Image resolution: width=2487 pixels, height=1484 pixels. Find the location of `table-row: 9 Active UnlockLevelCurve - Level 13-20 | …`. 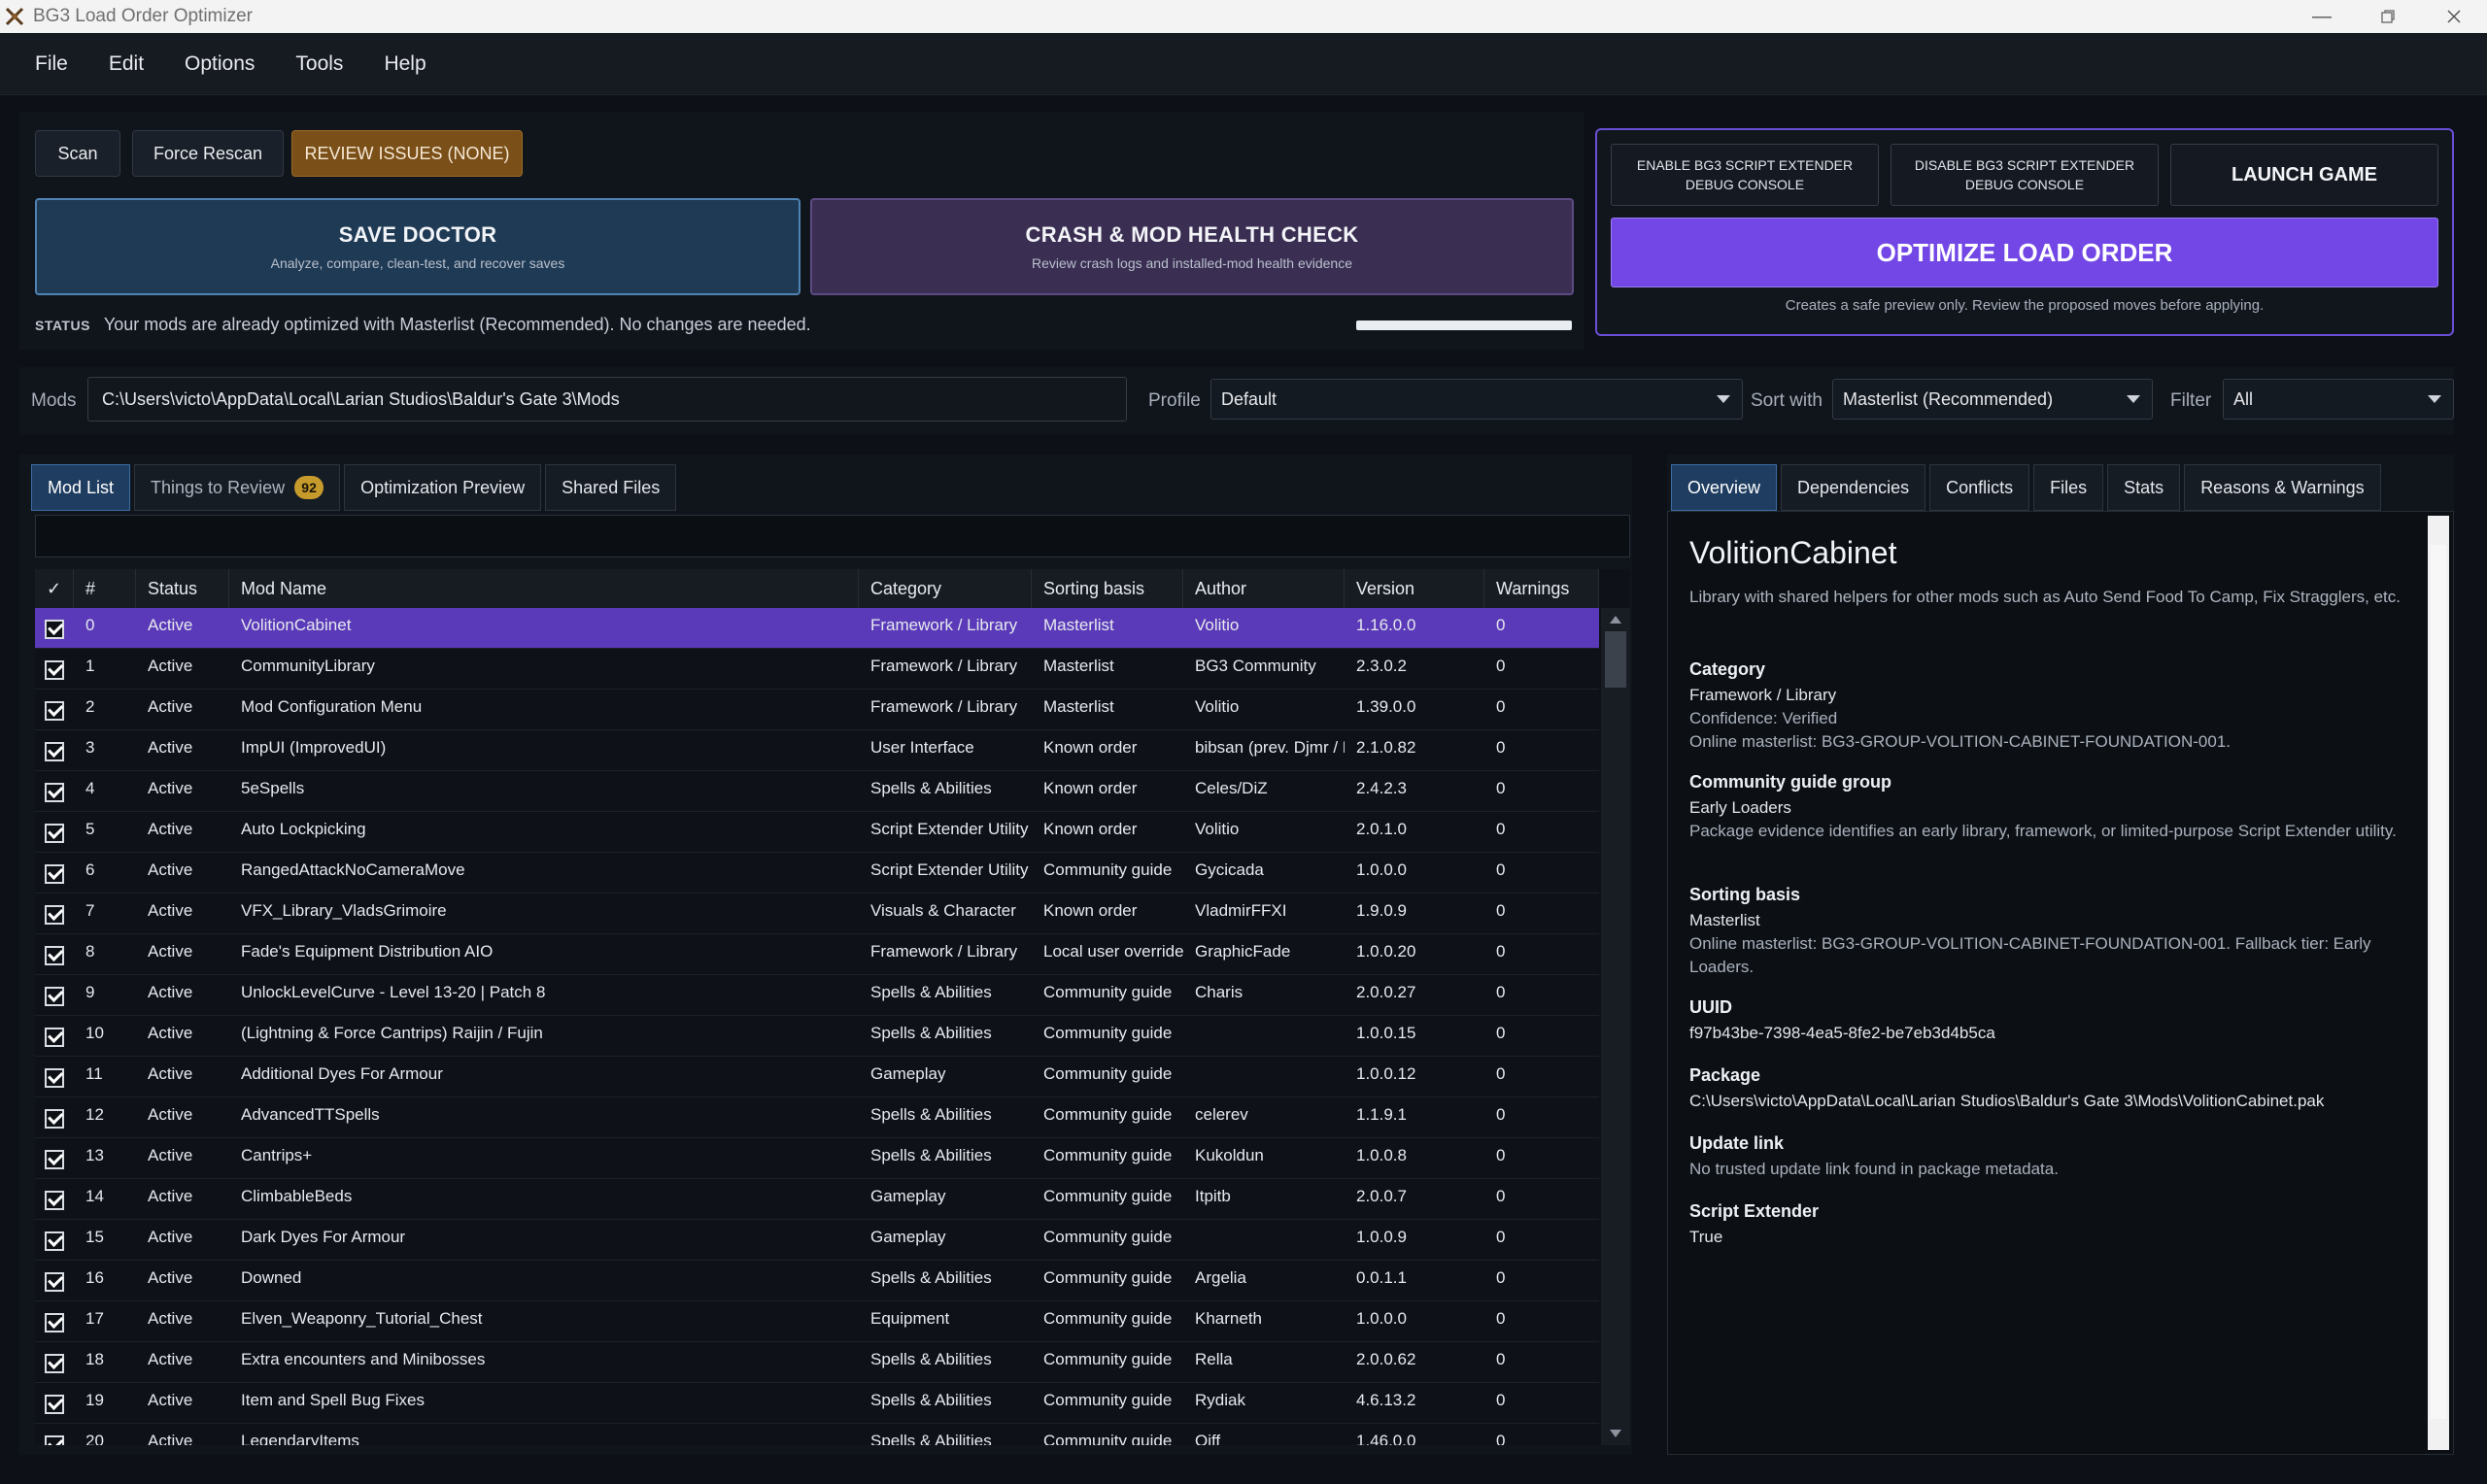

table-row: 9 Active UnlockLevelCurve - Level 13-20 | … is located at coordinates (817, 995).